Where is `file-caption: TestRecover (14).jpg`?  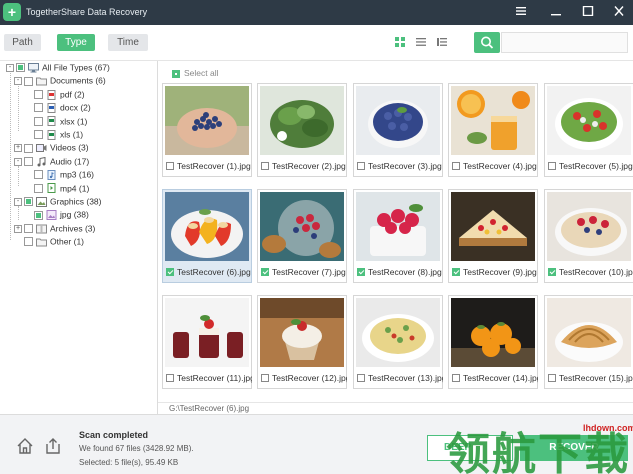
file-caption: TestRecover (14).jpg is located at coordinates (495, 378).